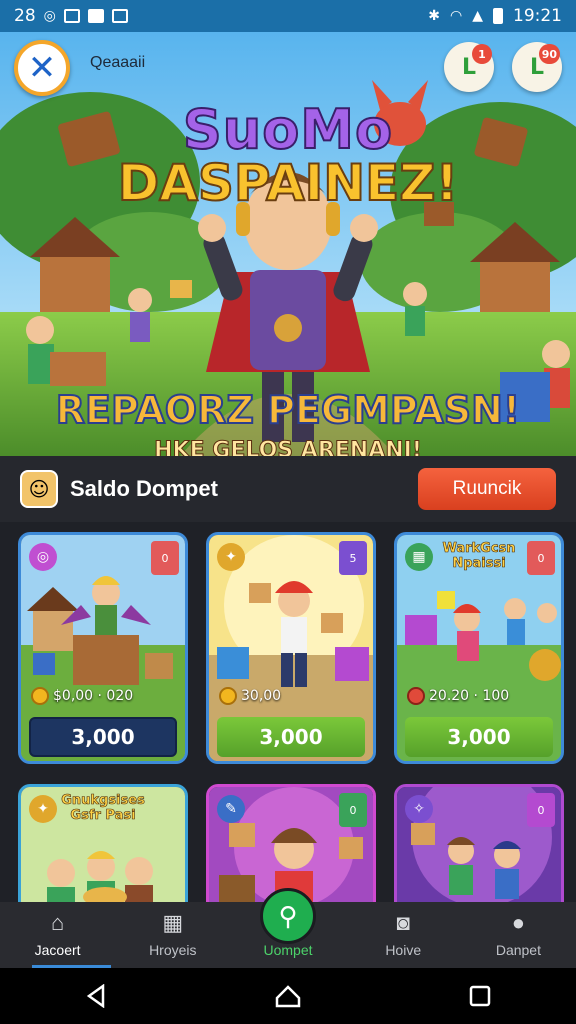 The width and height of the screenshot is (576, 1024). Describe the element at coordinates (288, 129) in the screenshot. I see `hero-title-line1: SuoMo` at that location.